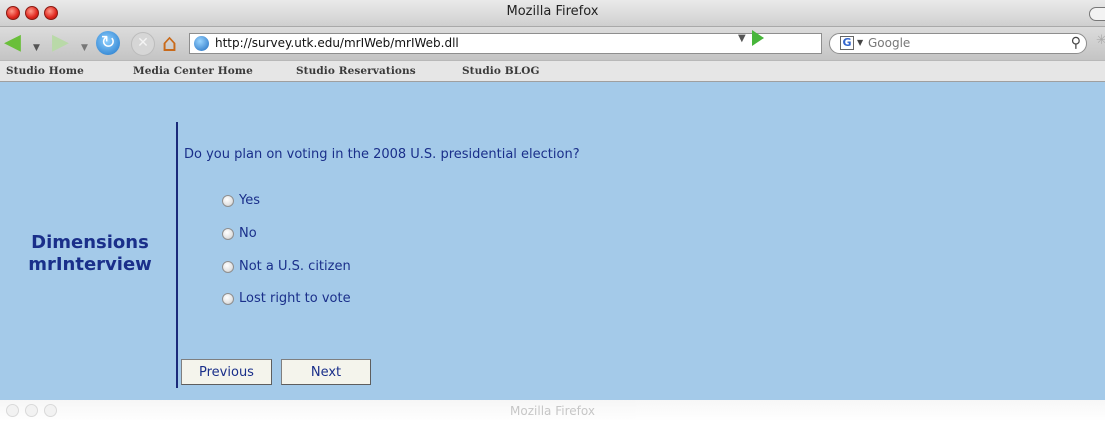 This screenshot has height=421, width=1105. Describe the element at coordinates (108, 43) in the screenshot. I see `reload-icon: ↻` at that location.